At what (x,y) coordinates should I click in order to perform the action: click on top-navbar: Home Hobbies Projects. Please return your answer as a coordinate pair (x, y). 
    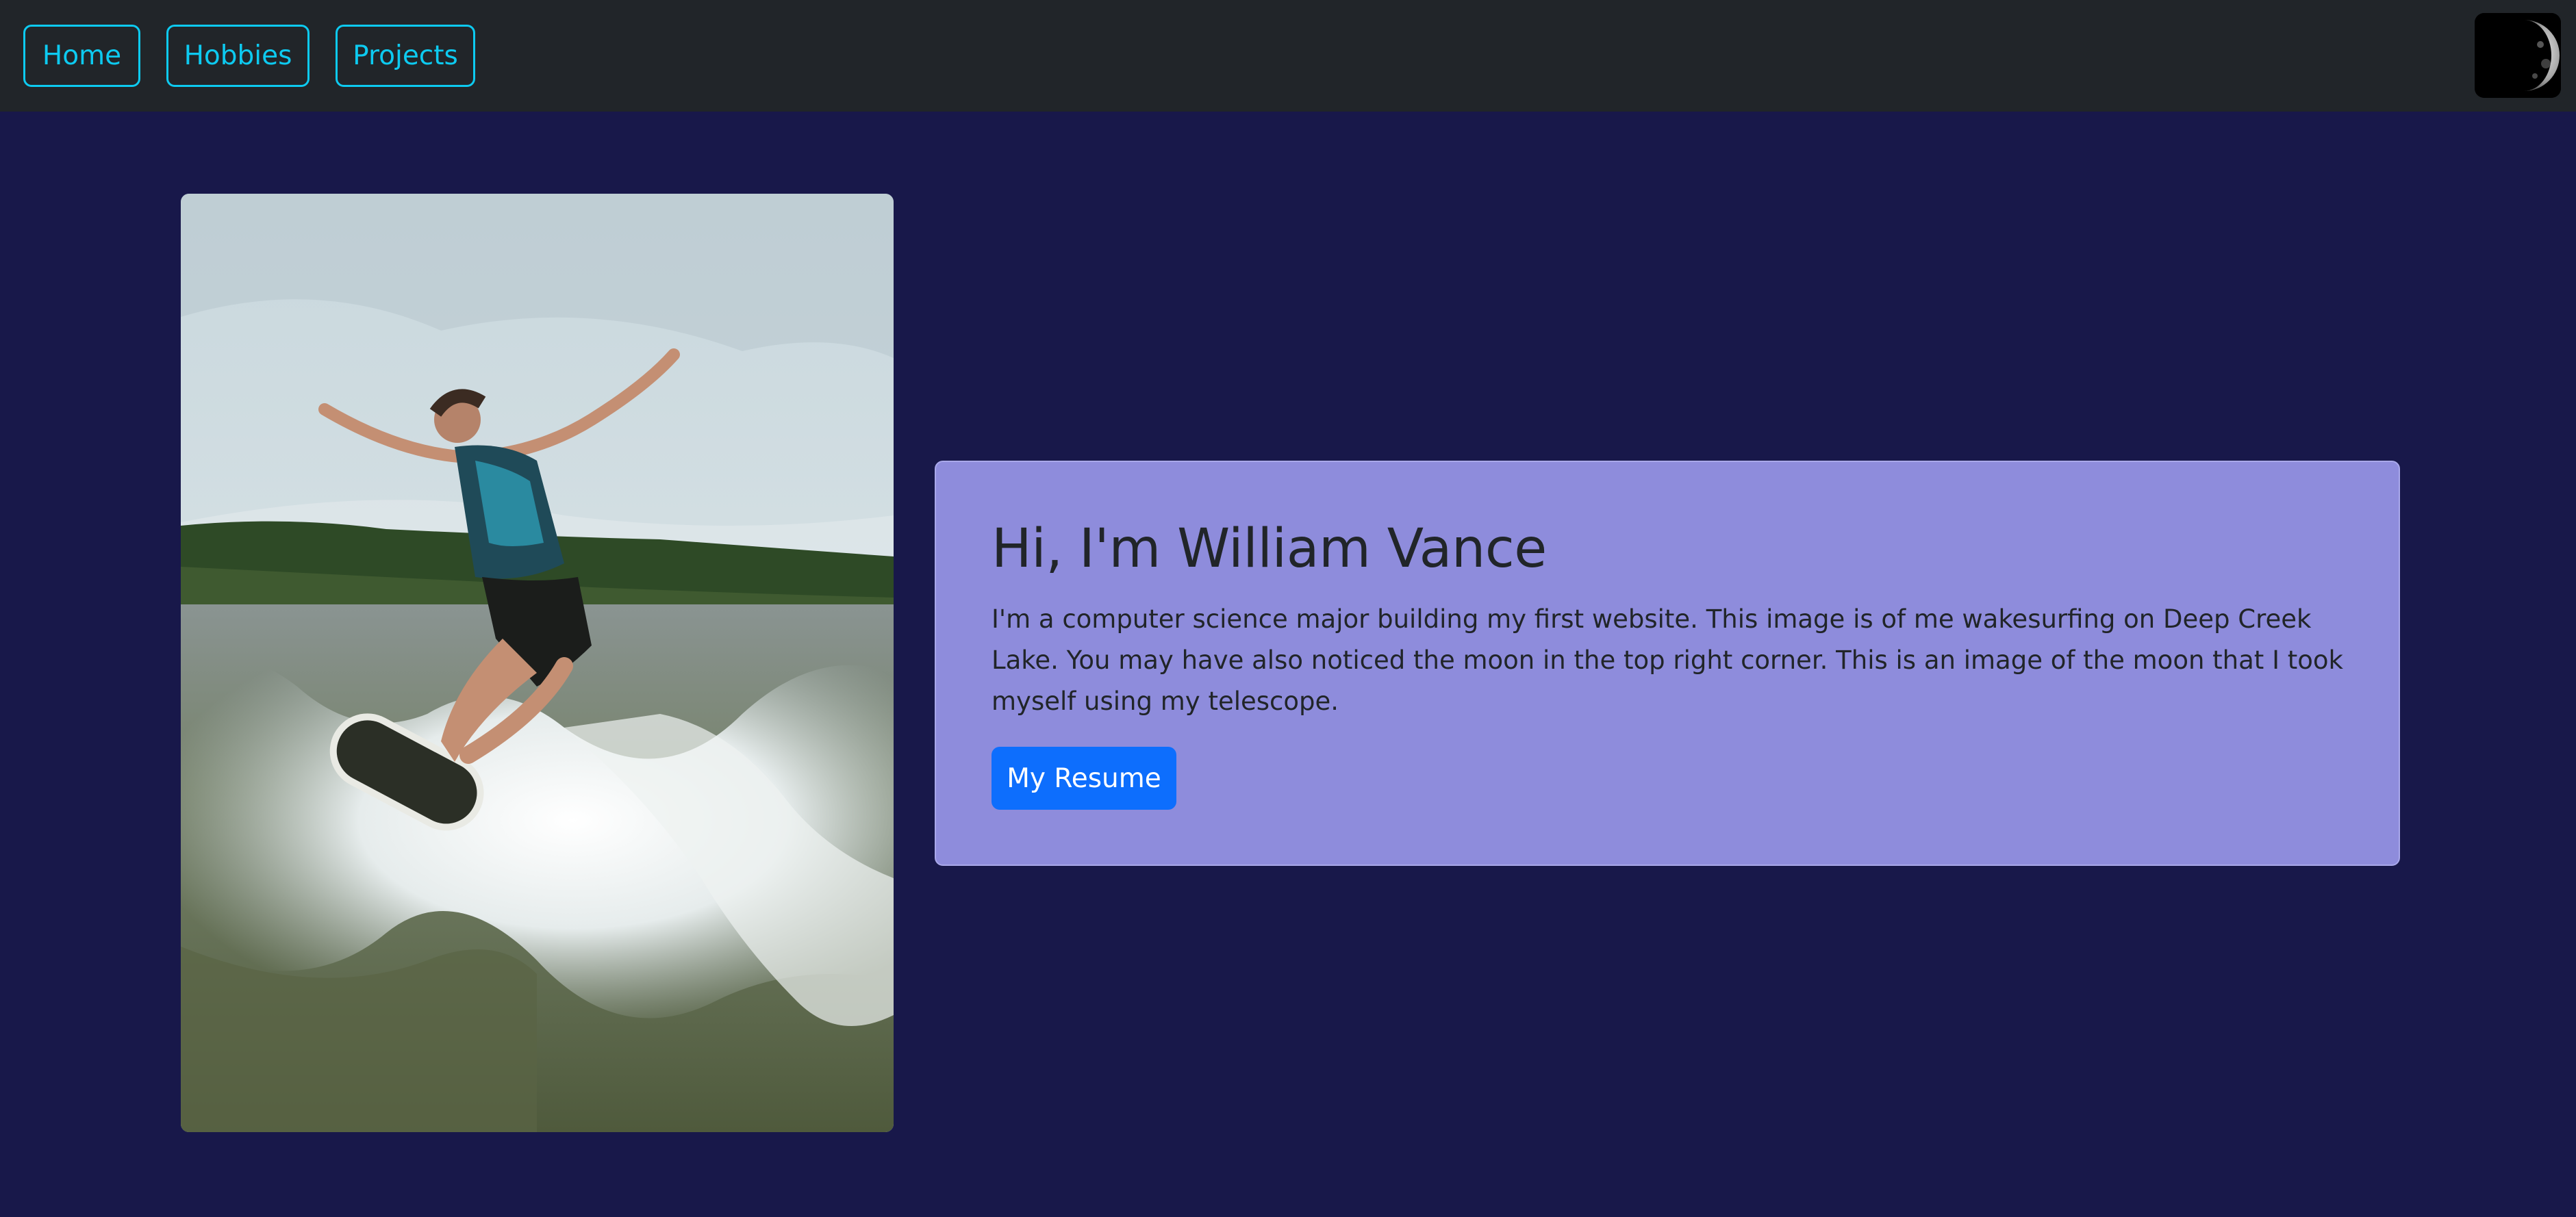
    Looking at the image, I should click on (1288, 56).